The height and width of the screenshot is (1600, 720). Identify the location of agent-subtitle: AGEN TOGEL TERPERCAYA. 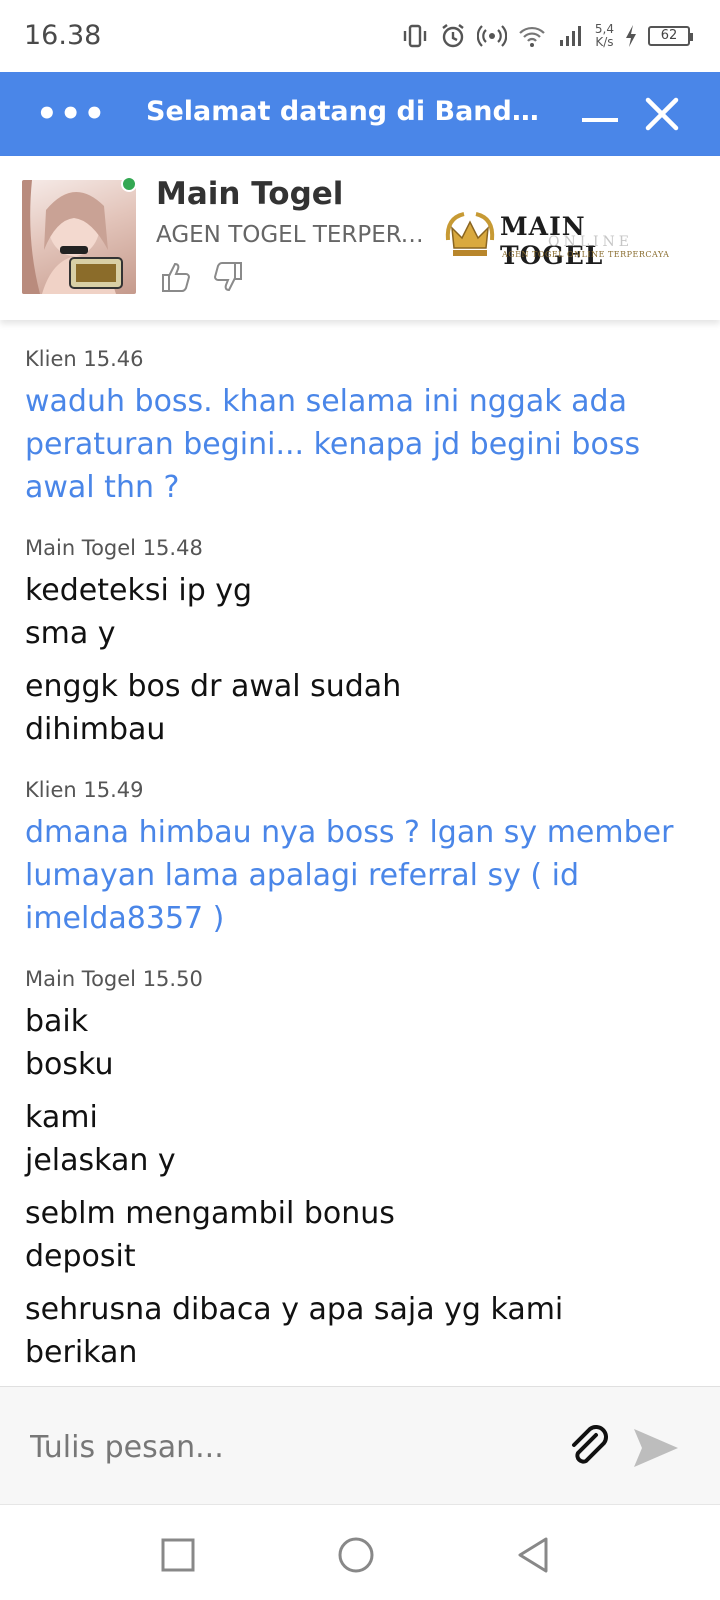
(291, 235).